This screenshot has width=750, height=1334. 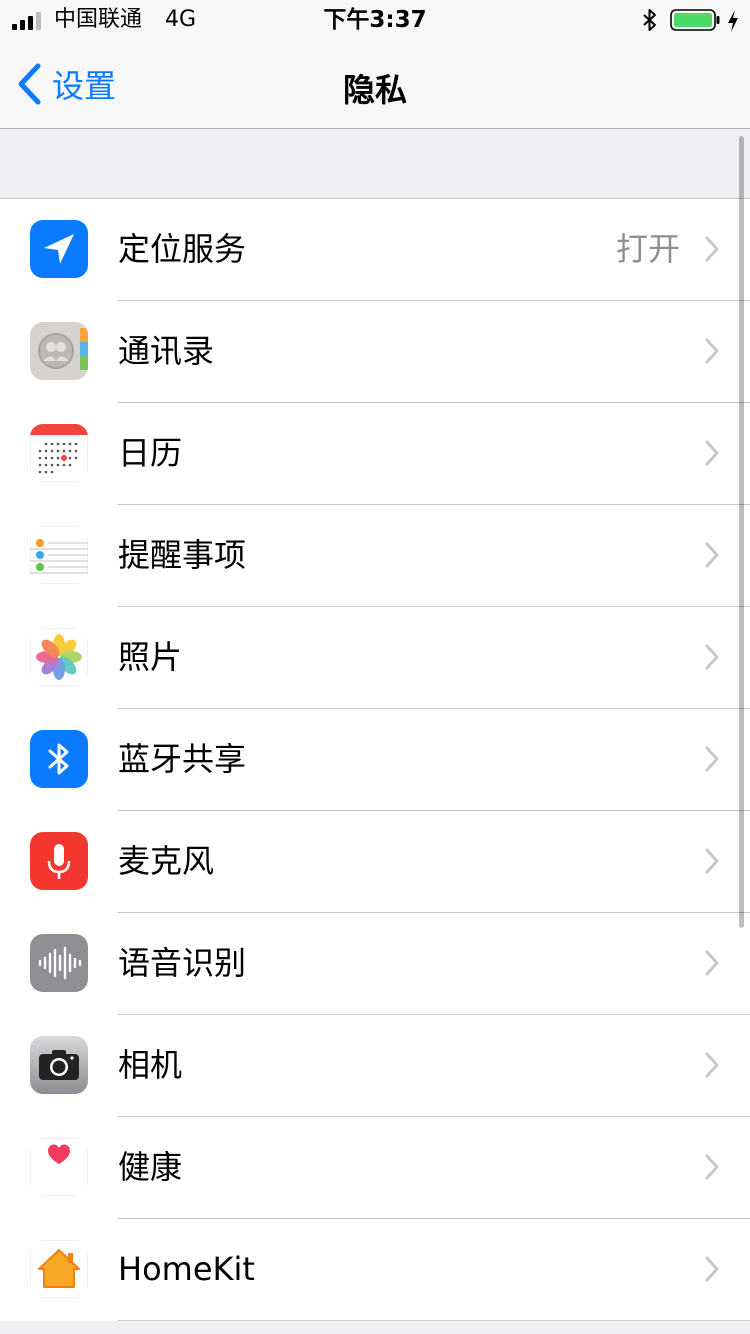 I want to click on battery-icon, so click(x=695, y=20).